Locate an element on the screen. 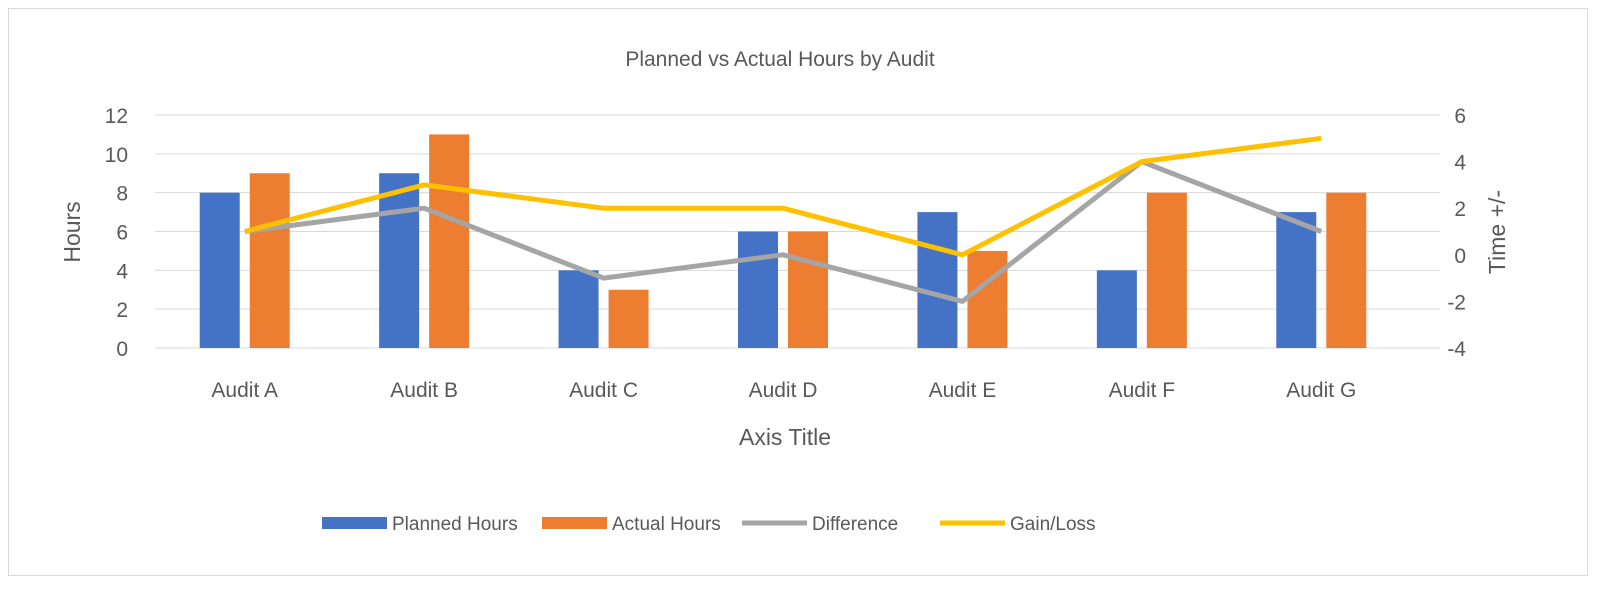 This screenshot has width=1600, height=600. y-tick-label: 8 is located at coordinates (122, 194).